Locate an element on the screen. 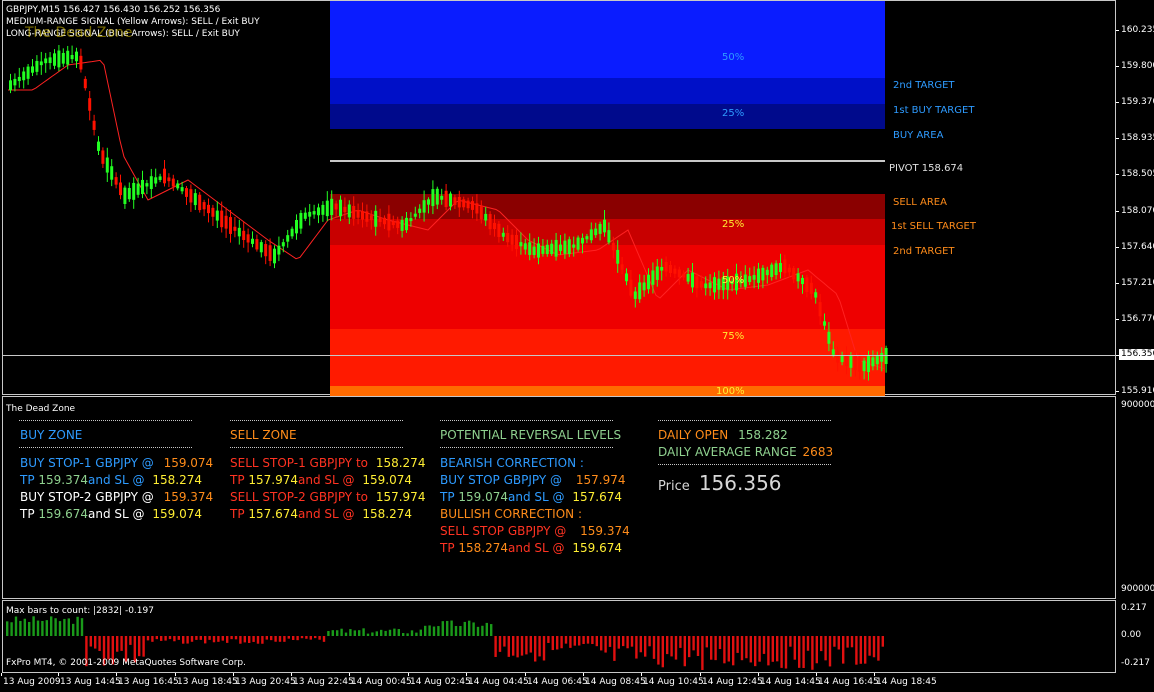 This screenshot has height=692, width=1154. bullish-sl-value: 159.674 is located at coordinates (597, 548).